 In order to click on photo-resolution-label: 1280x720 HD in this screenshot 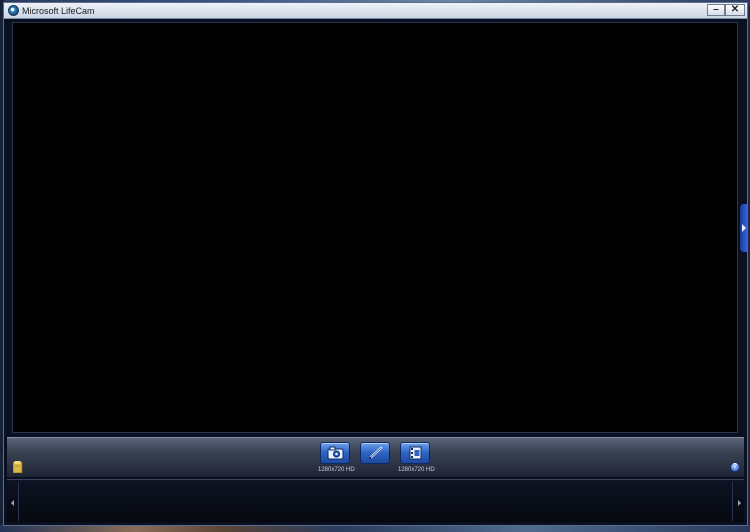, I will do `click(336, 470)`.